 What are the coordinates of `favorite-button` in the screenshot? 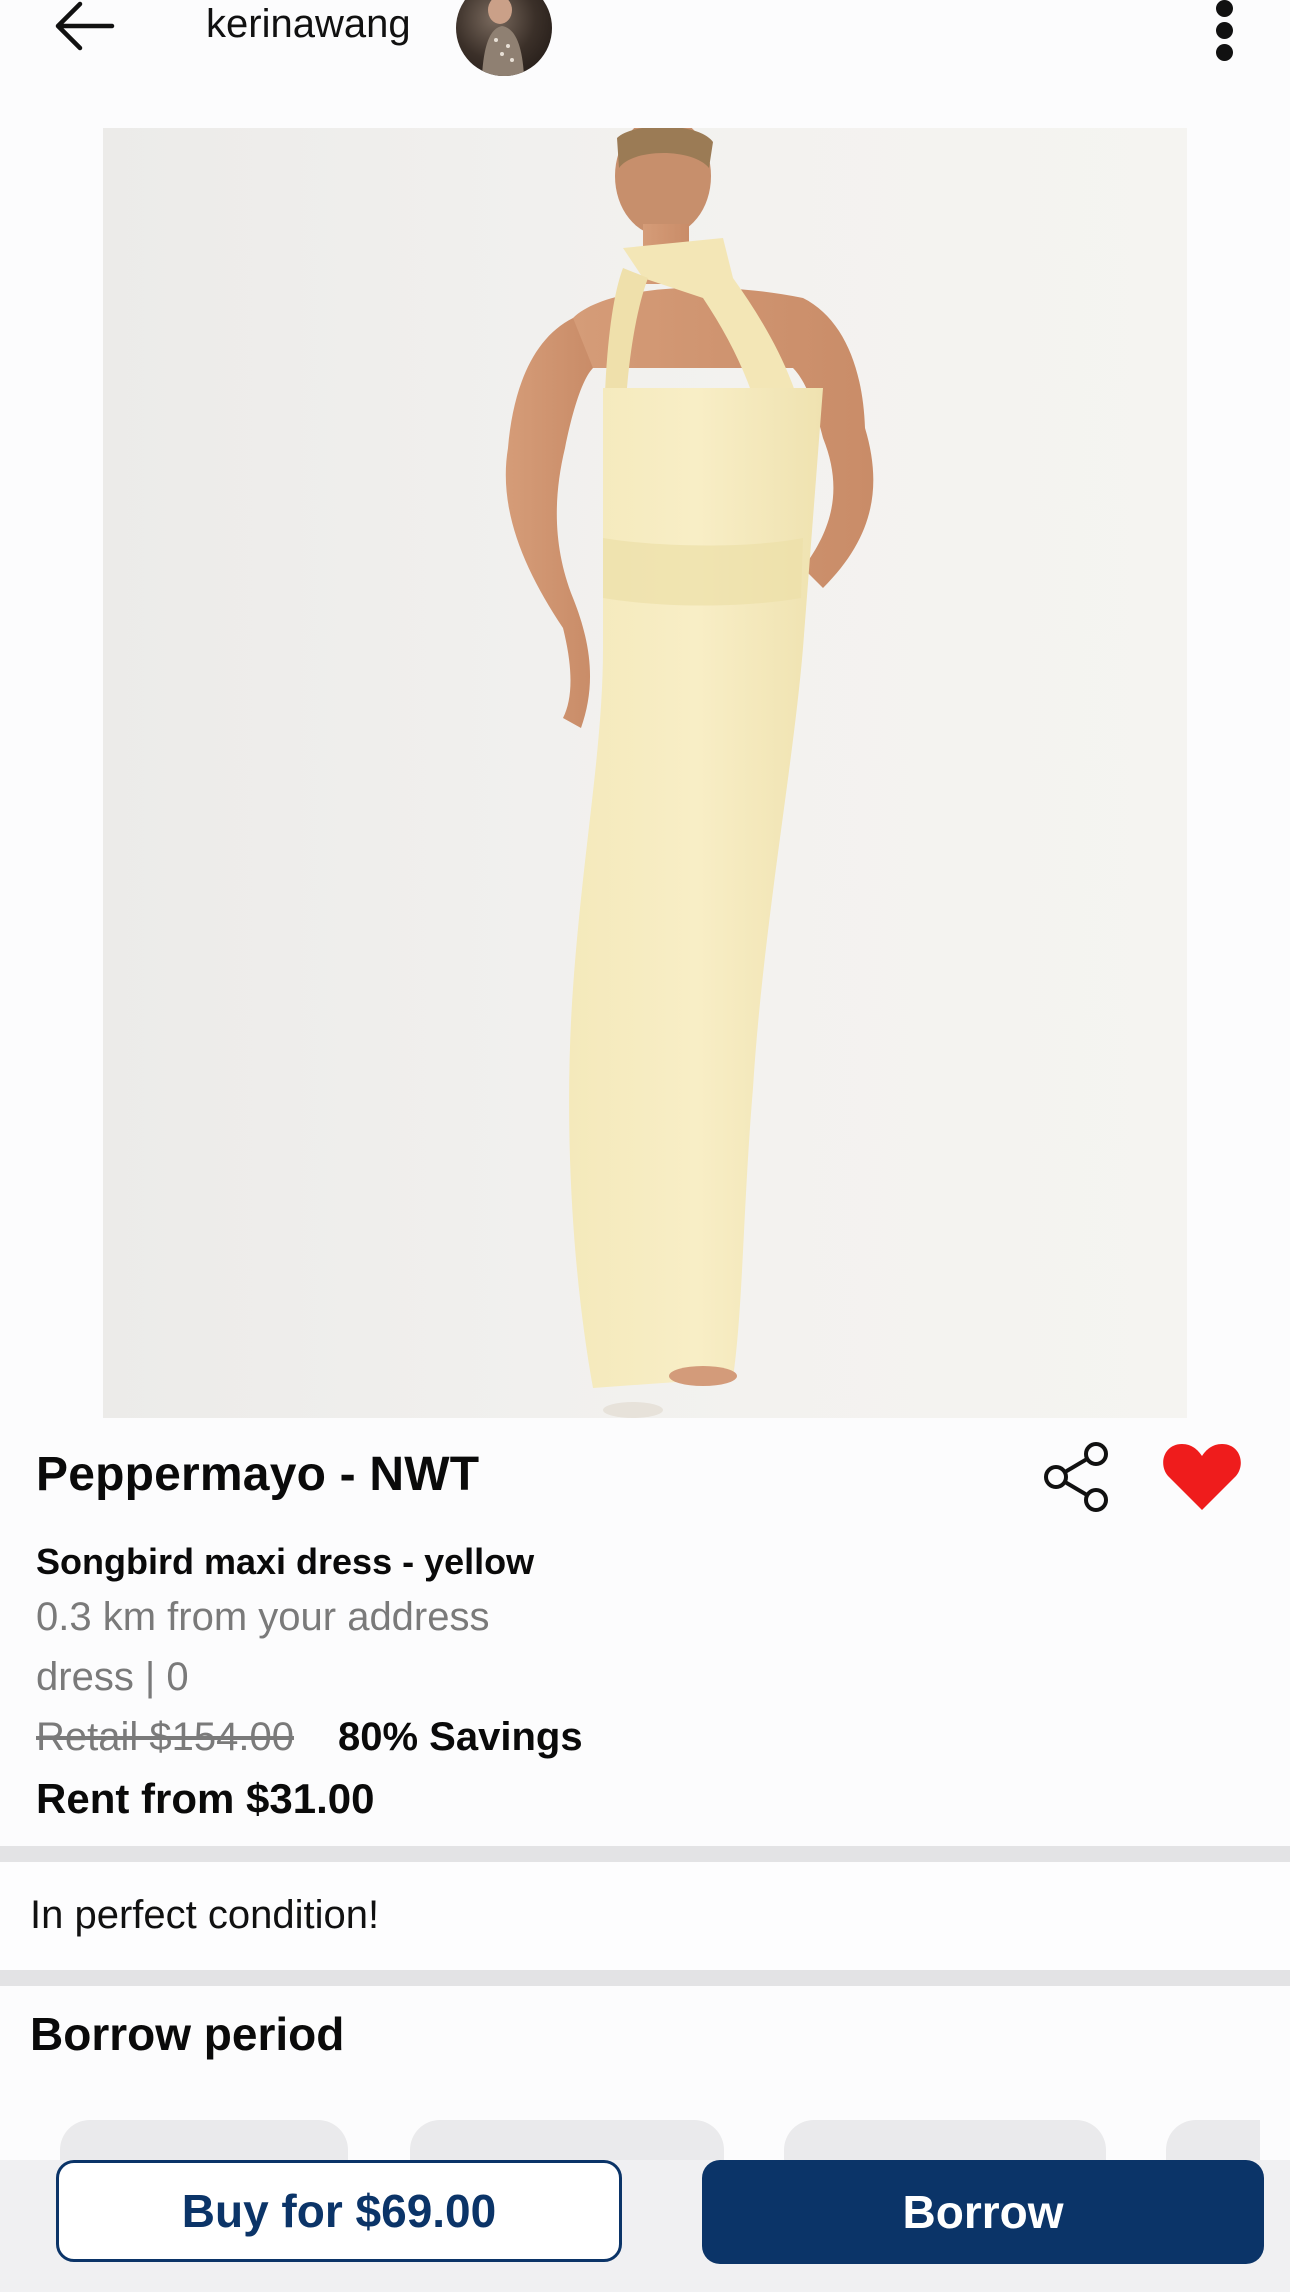 It's located at (1202, 1477).